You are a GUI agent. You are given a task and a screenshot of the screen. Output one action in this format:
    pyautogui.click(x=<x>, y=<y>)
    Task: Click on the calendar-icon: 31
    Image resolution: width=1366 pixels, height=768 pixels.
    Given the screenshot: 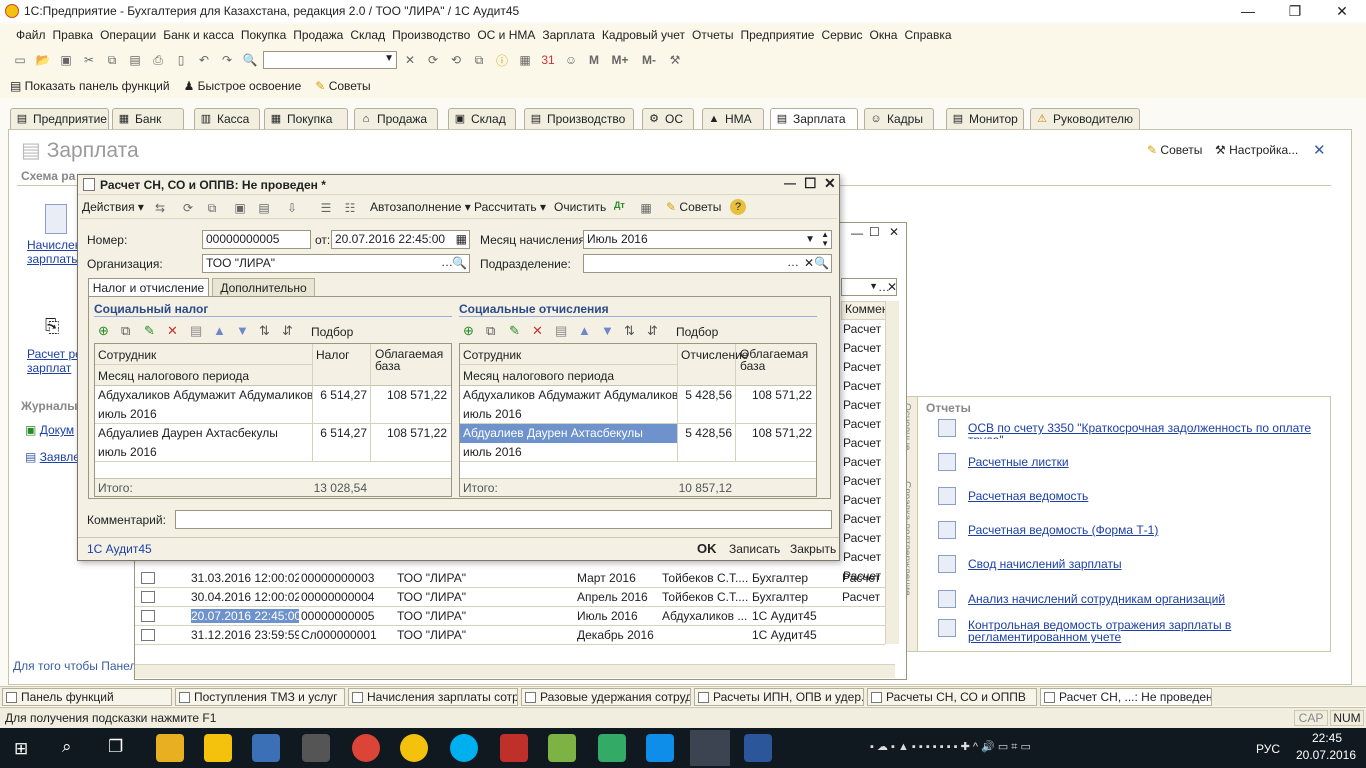 What is the action you would take?
    pyautogui.click(x=548, y=60)
    